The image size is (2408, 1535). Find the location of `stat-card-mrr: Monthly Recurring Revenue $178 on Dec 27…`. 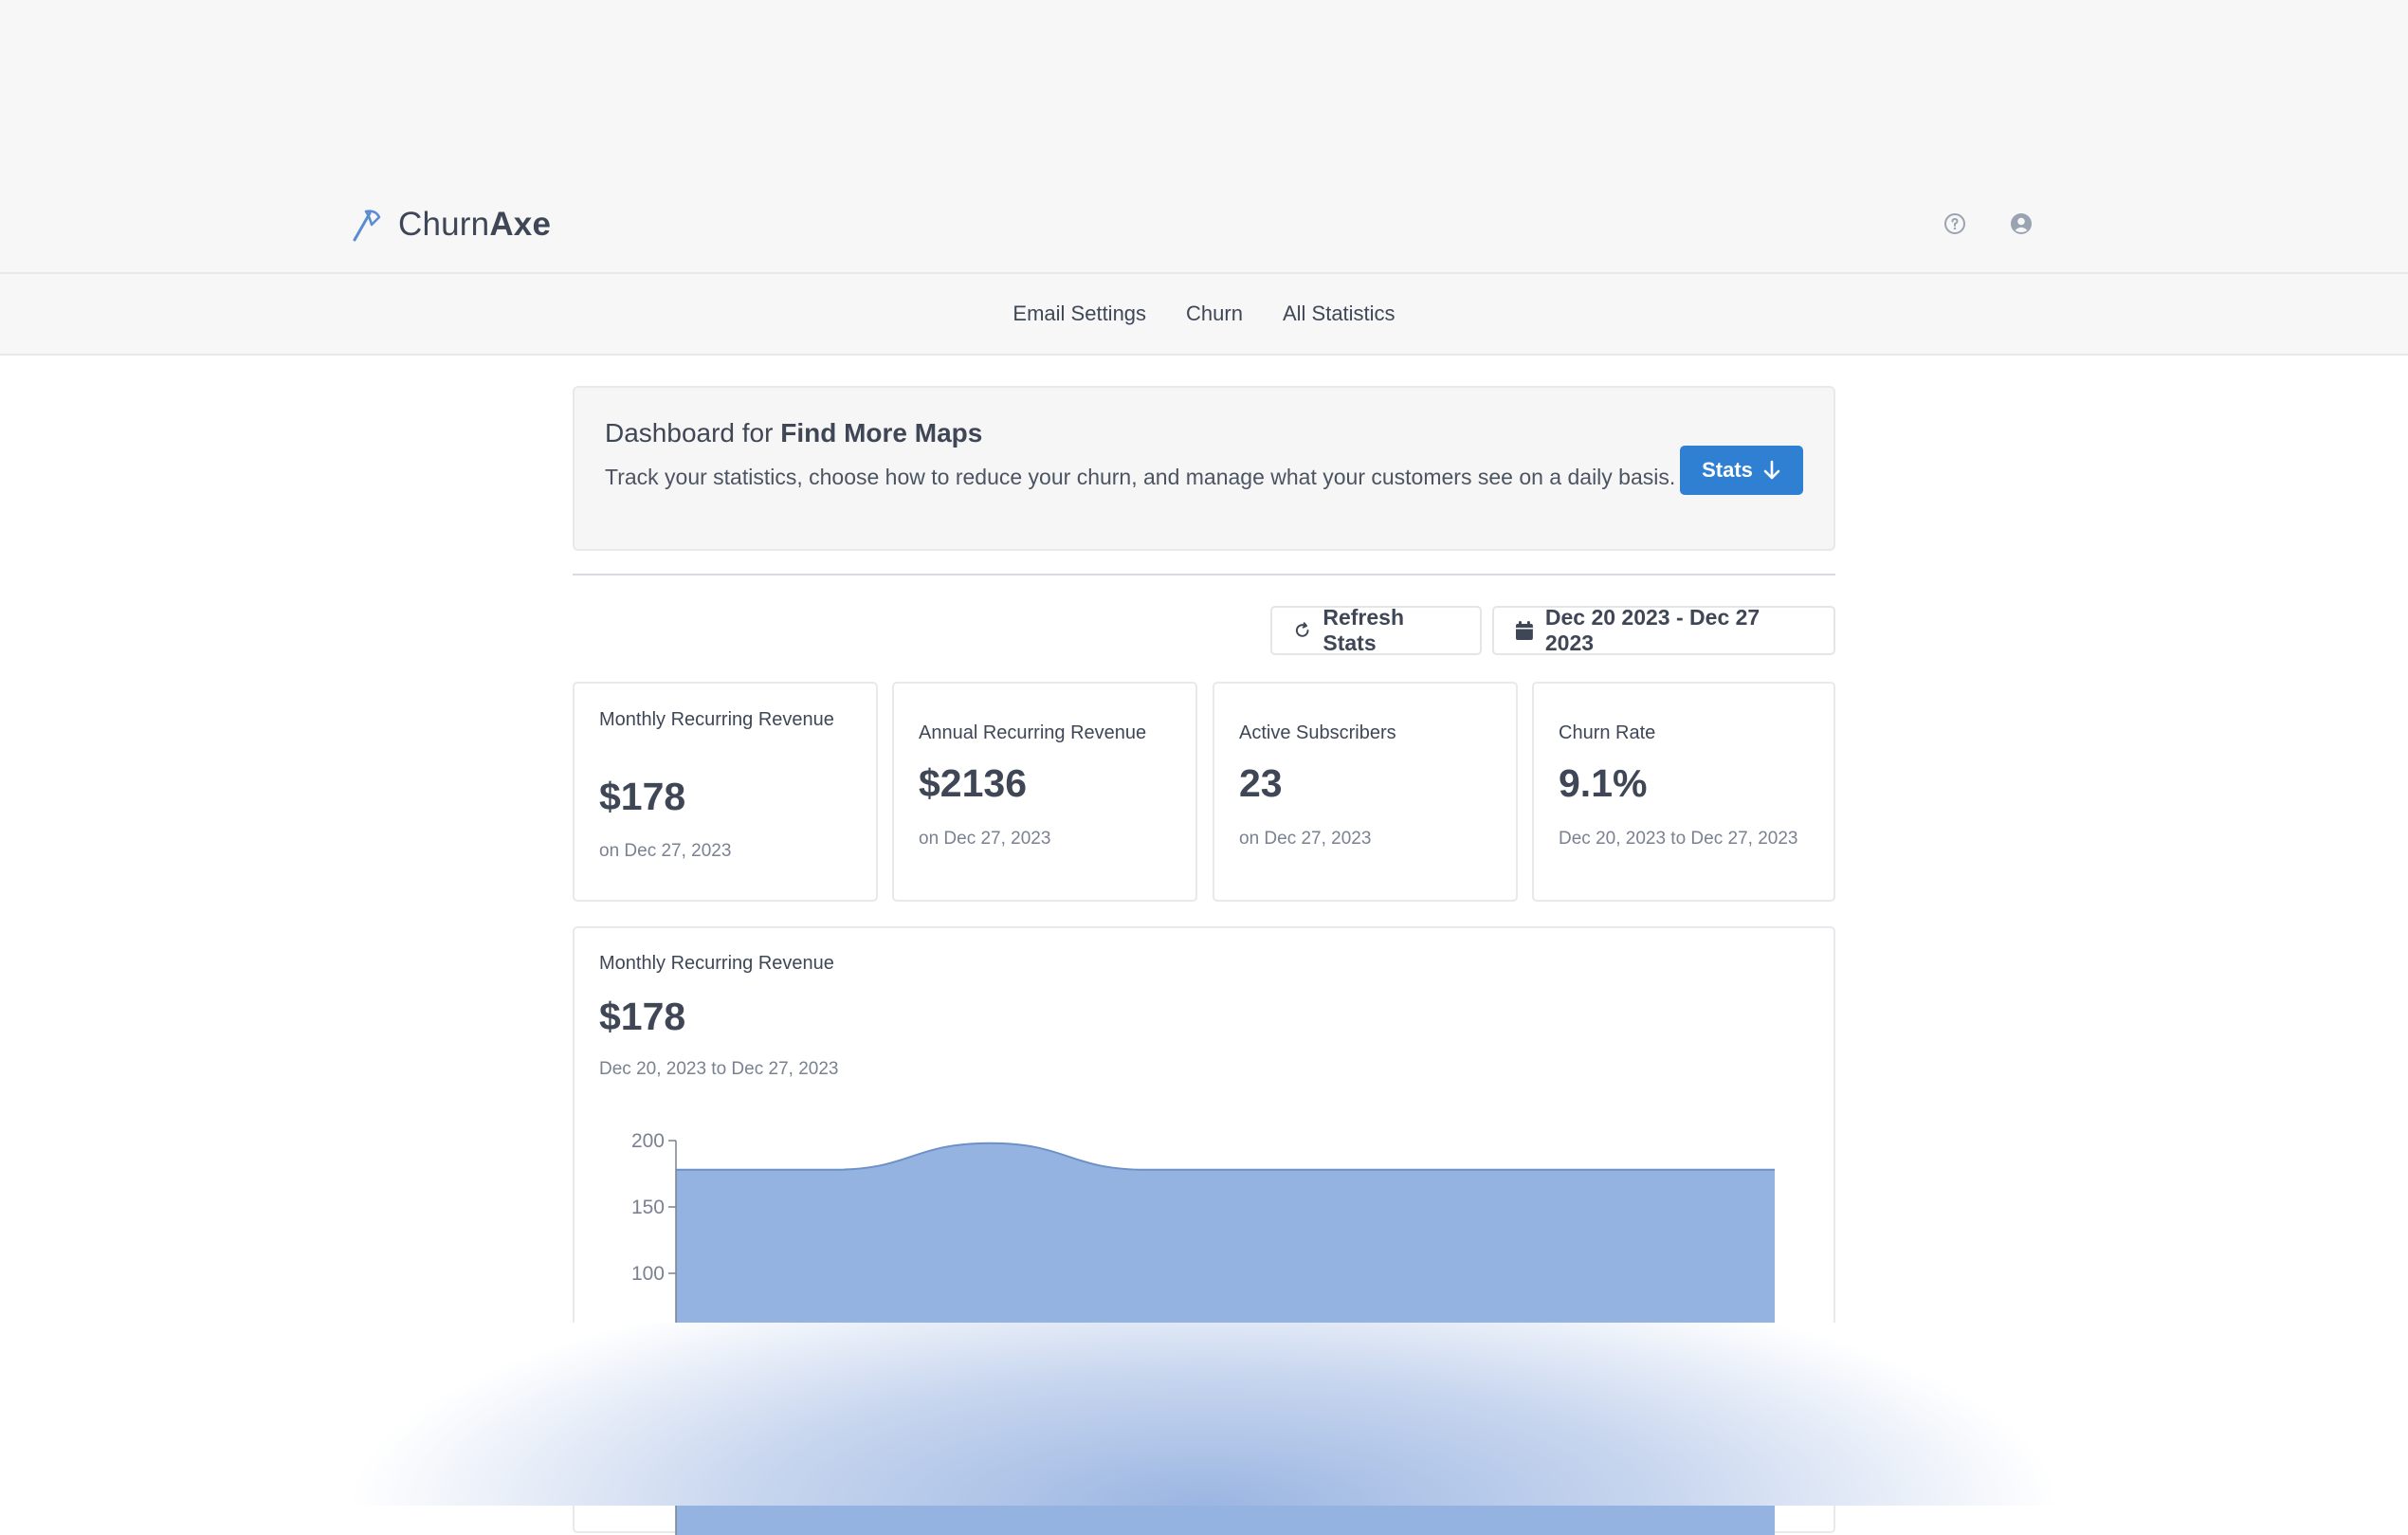

stat-card-mrr: Monthly Recurring Revenue $178 on Dec 27… is located at coordinates (725, 792).